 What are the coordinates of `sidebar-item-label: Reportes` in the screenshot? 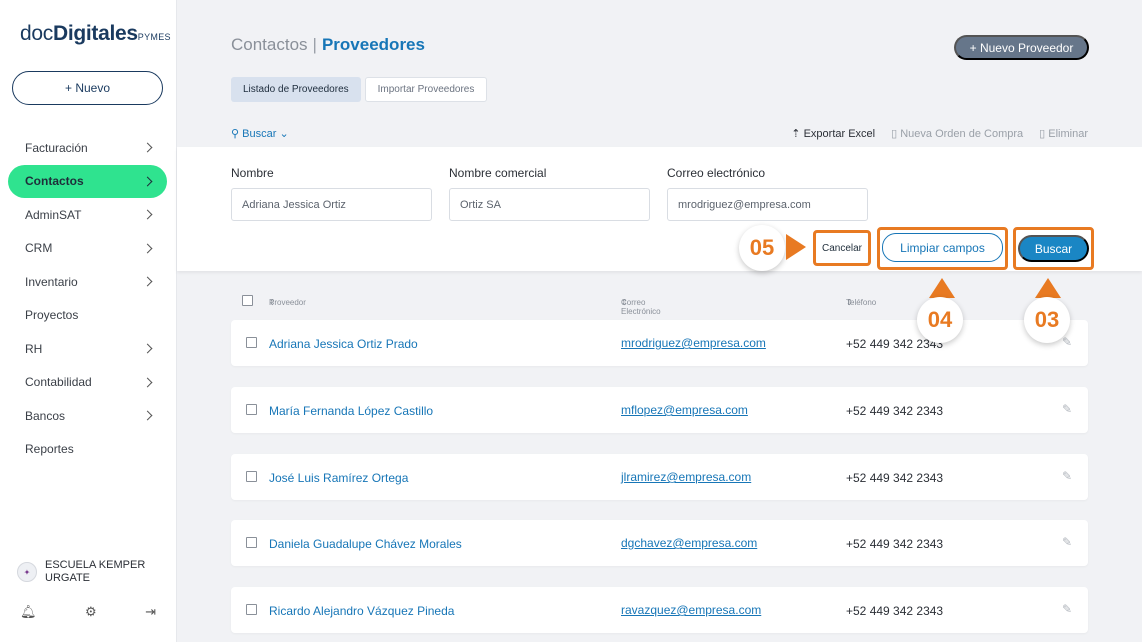 It's located at (49, 449).